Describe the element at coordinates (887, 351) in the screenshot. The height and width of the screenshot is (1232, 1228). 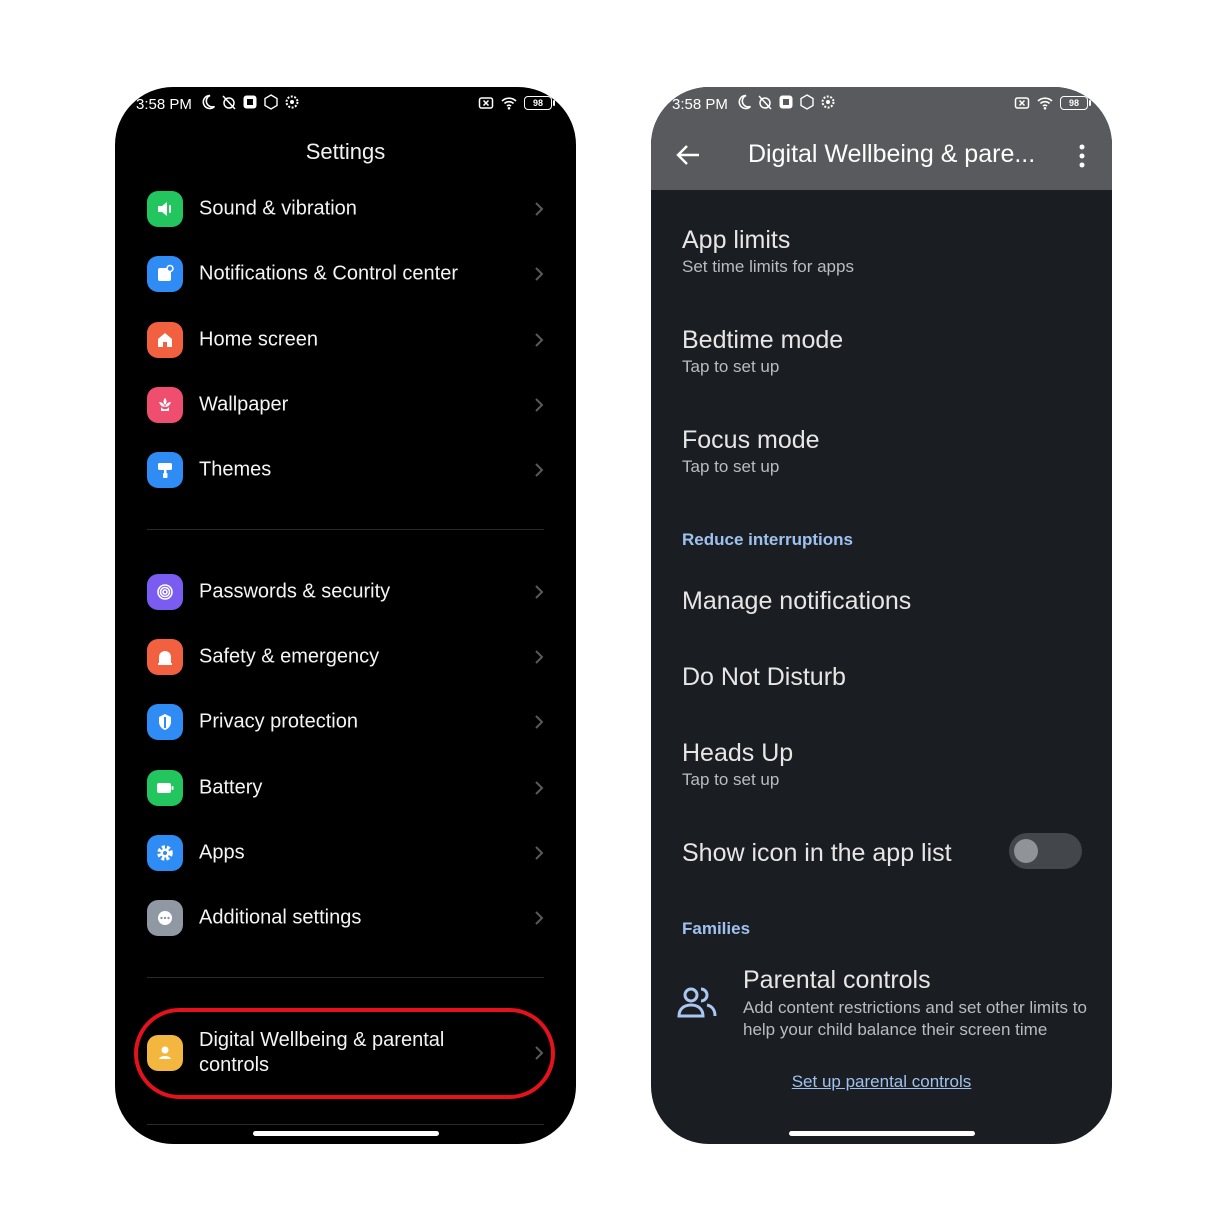
I see `list-item-bedtime-mode: Bedtime mode Tap to set up` at that location.